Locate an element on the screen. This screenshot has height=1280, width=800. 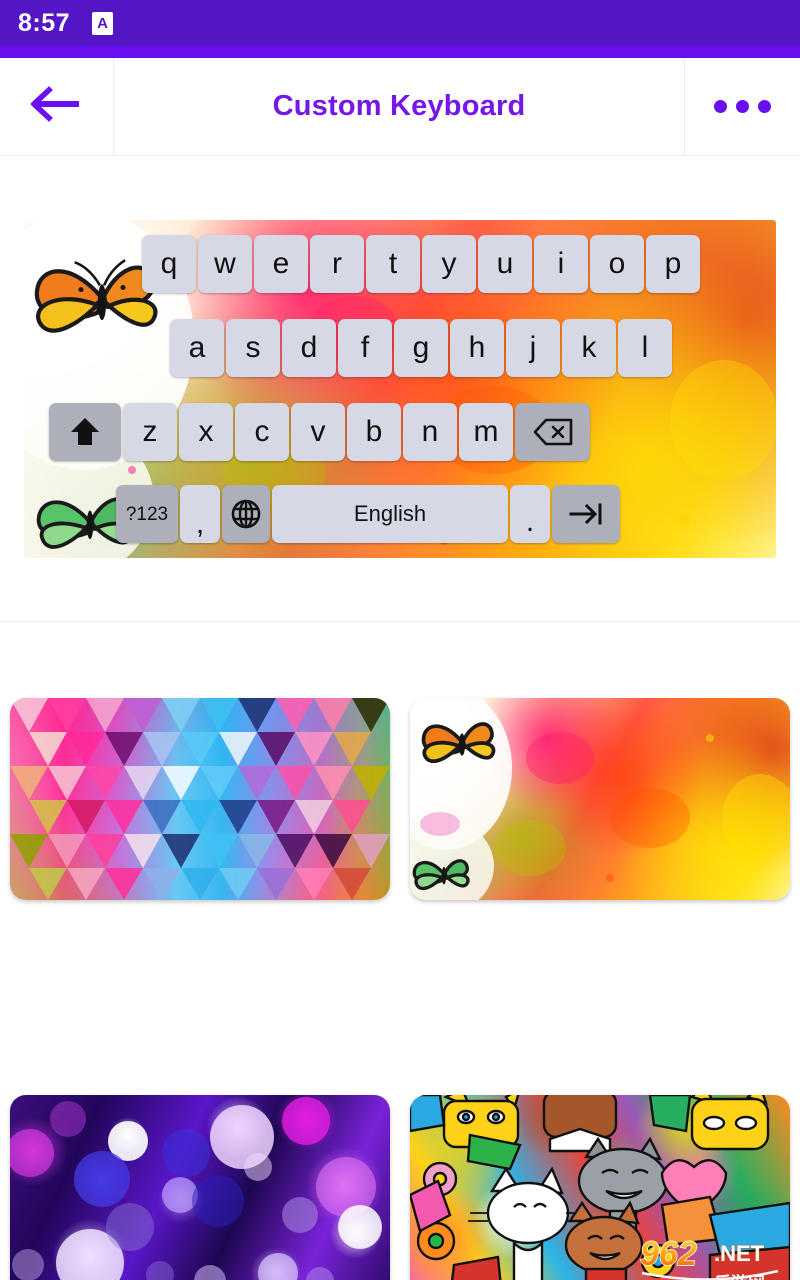
shift-arrow-icon is located at coordinates (85, 432).